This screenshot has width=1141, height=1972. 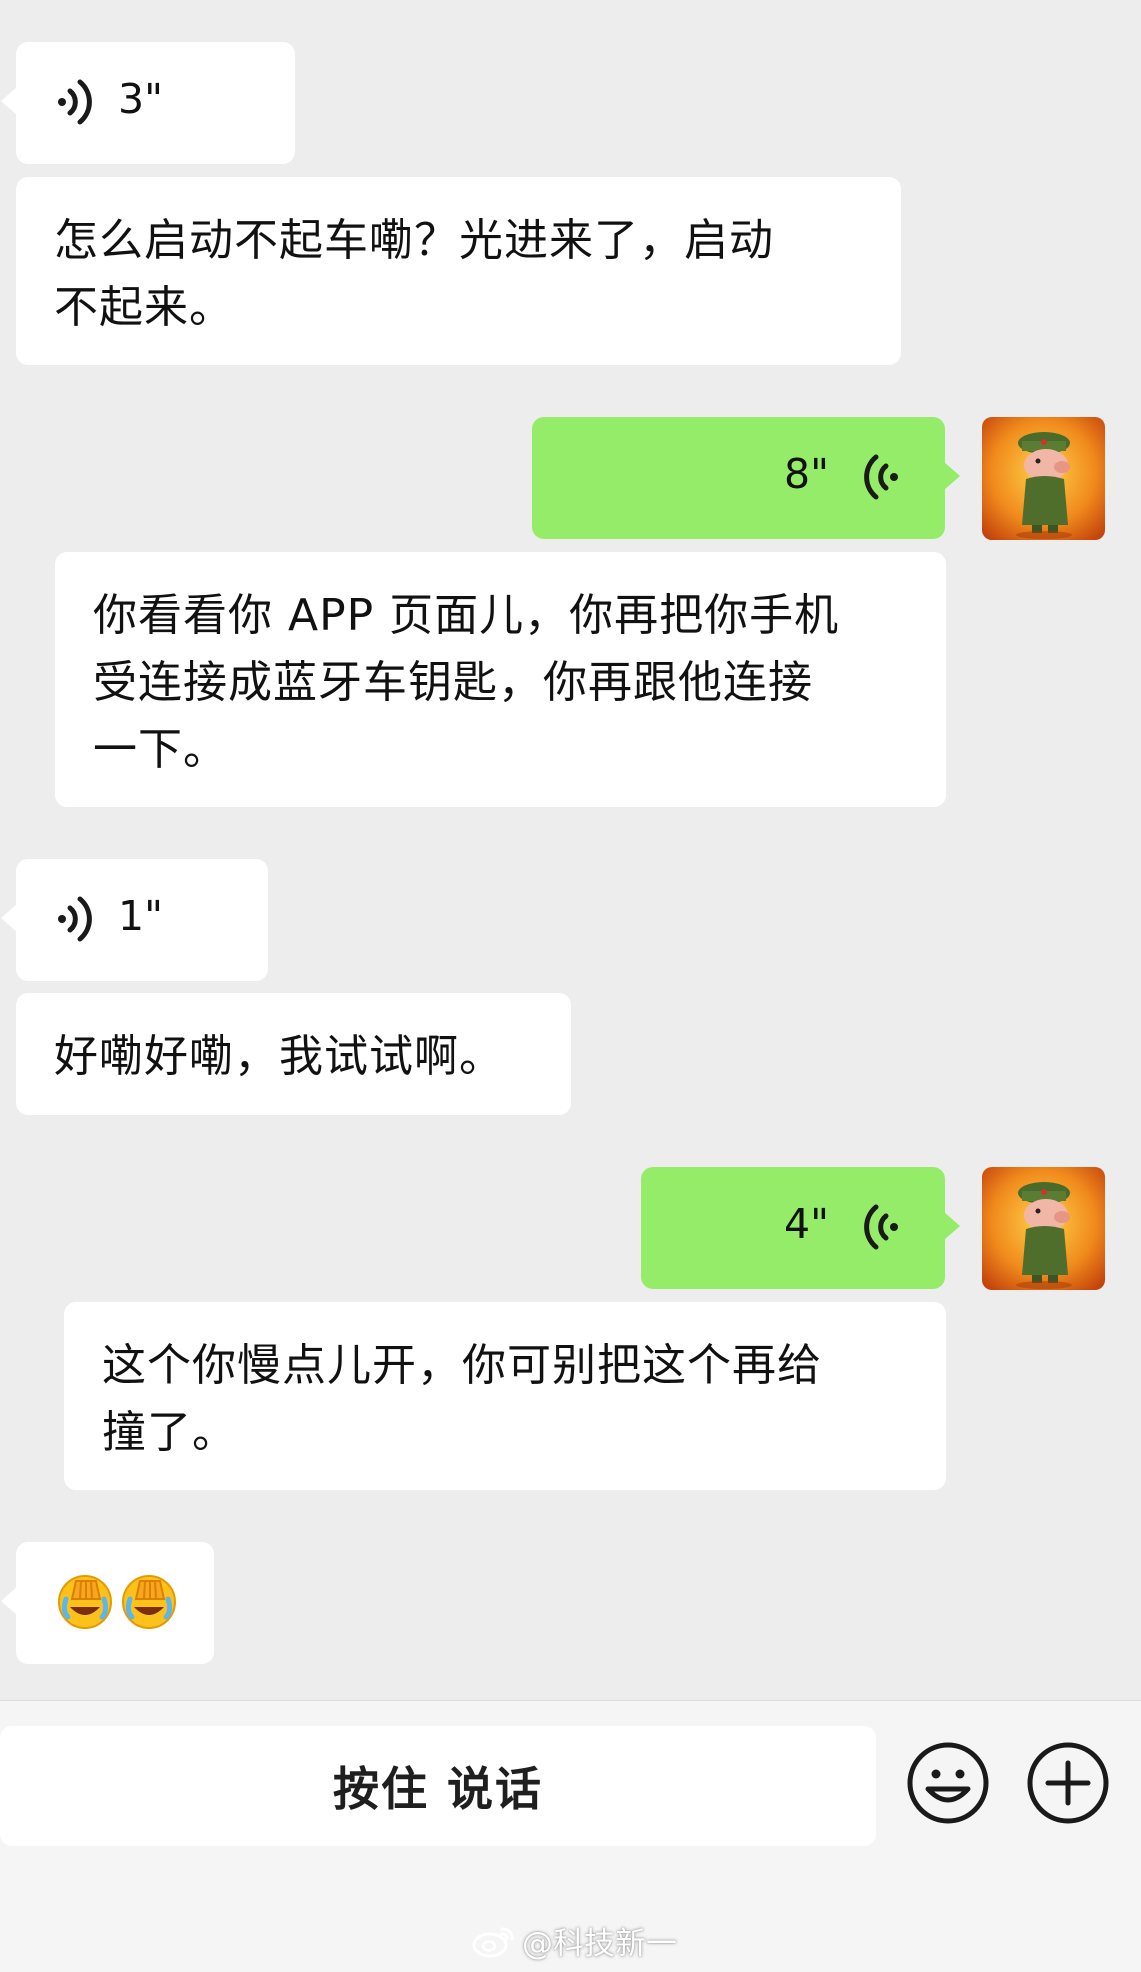 I want to click on incoming-text-message: 怎么启动不起车嘞？光进来了，启动 不起来。, so click(x=458, y=271).